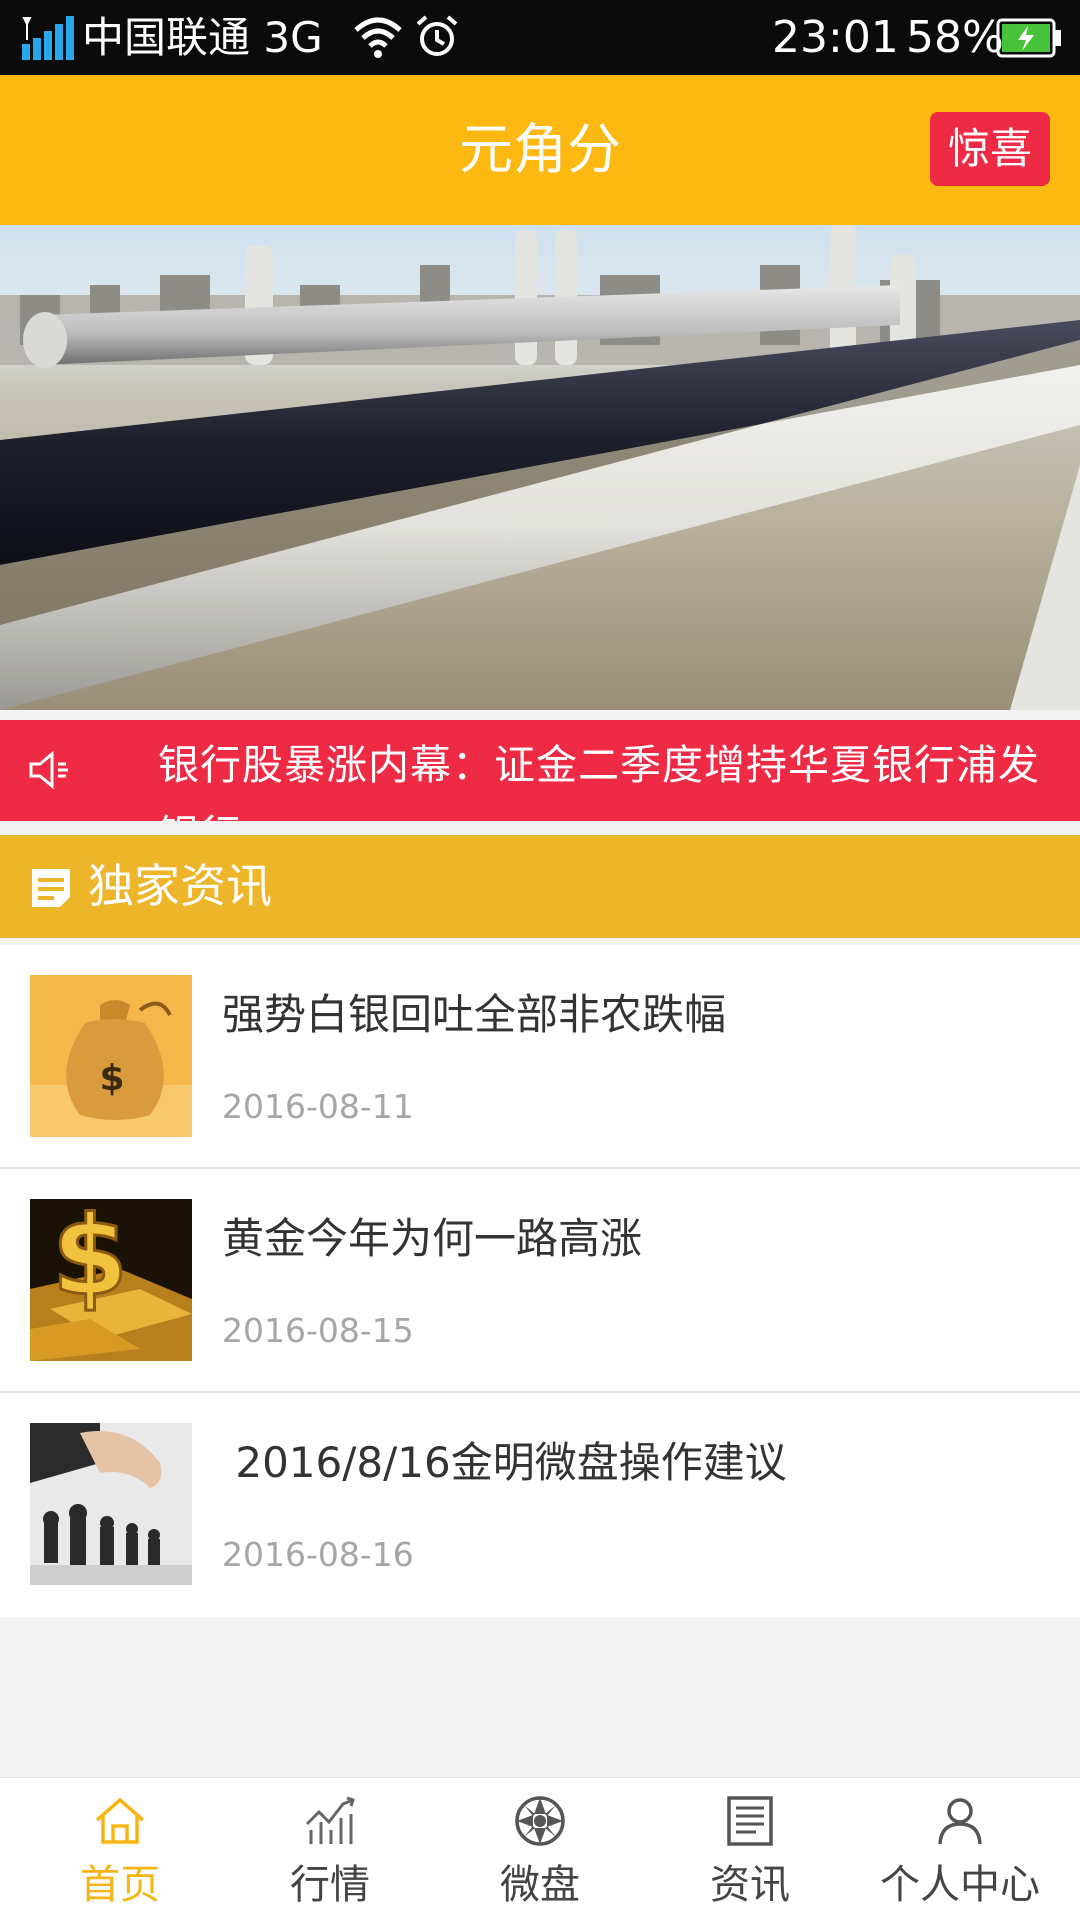 This screenshot has height=1920, width=1080. I want to click on ticker-text: 银行股暴涨内幕：证金二季度增持华夏银行浦发银行, so click(603, 770).